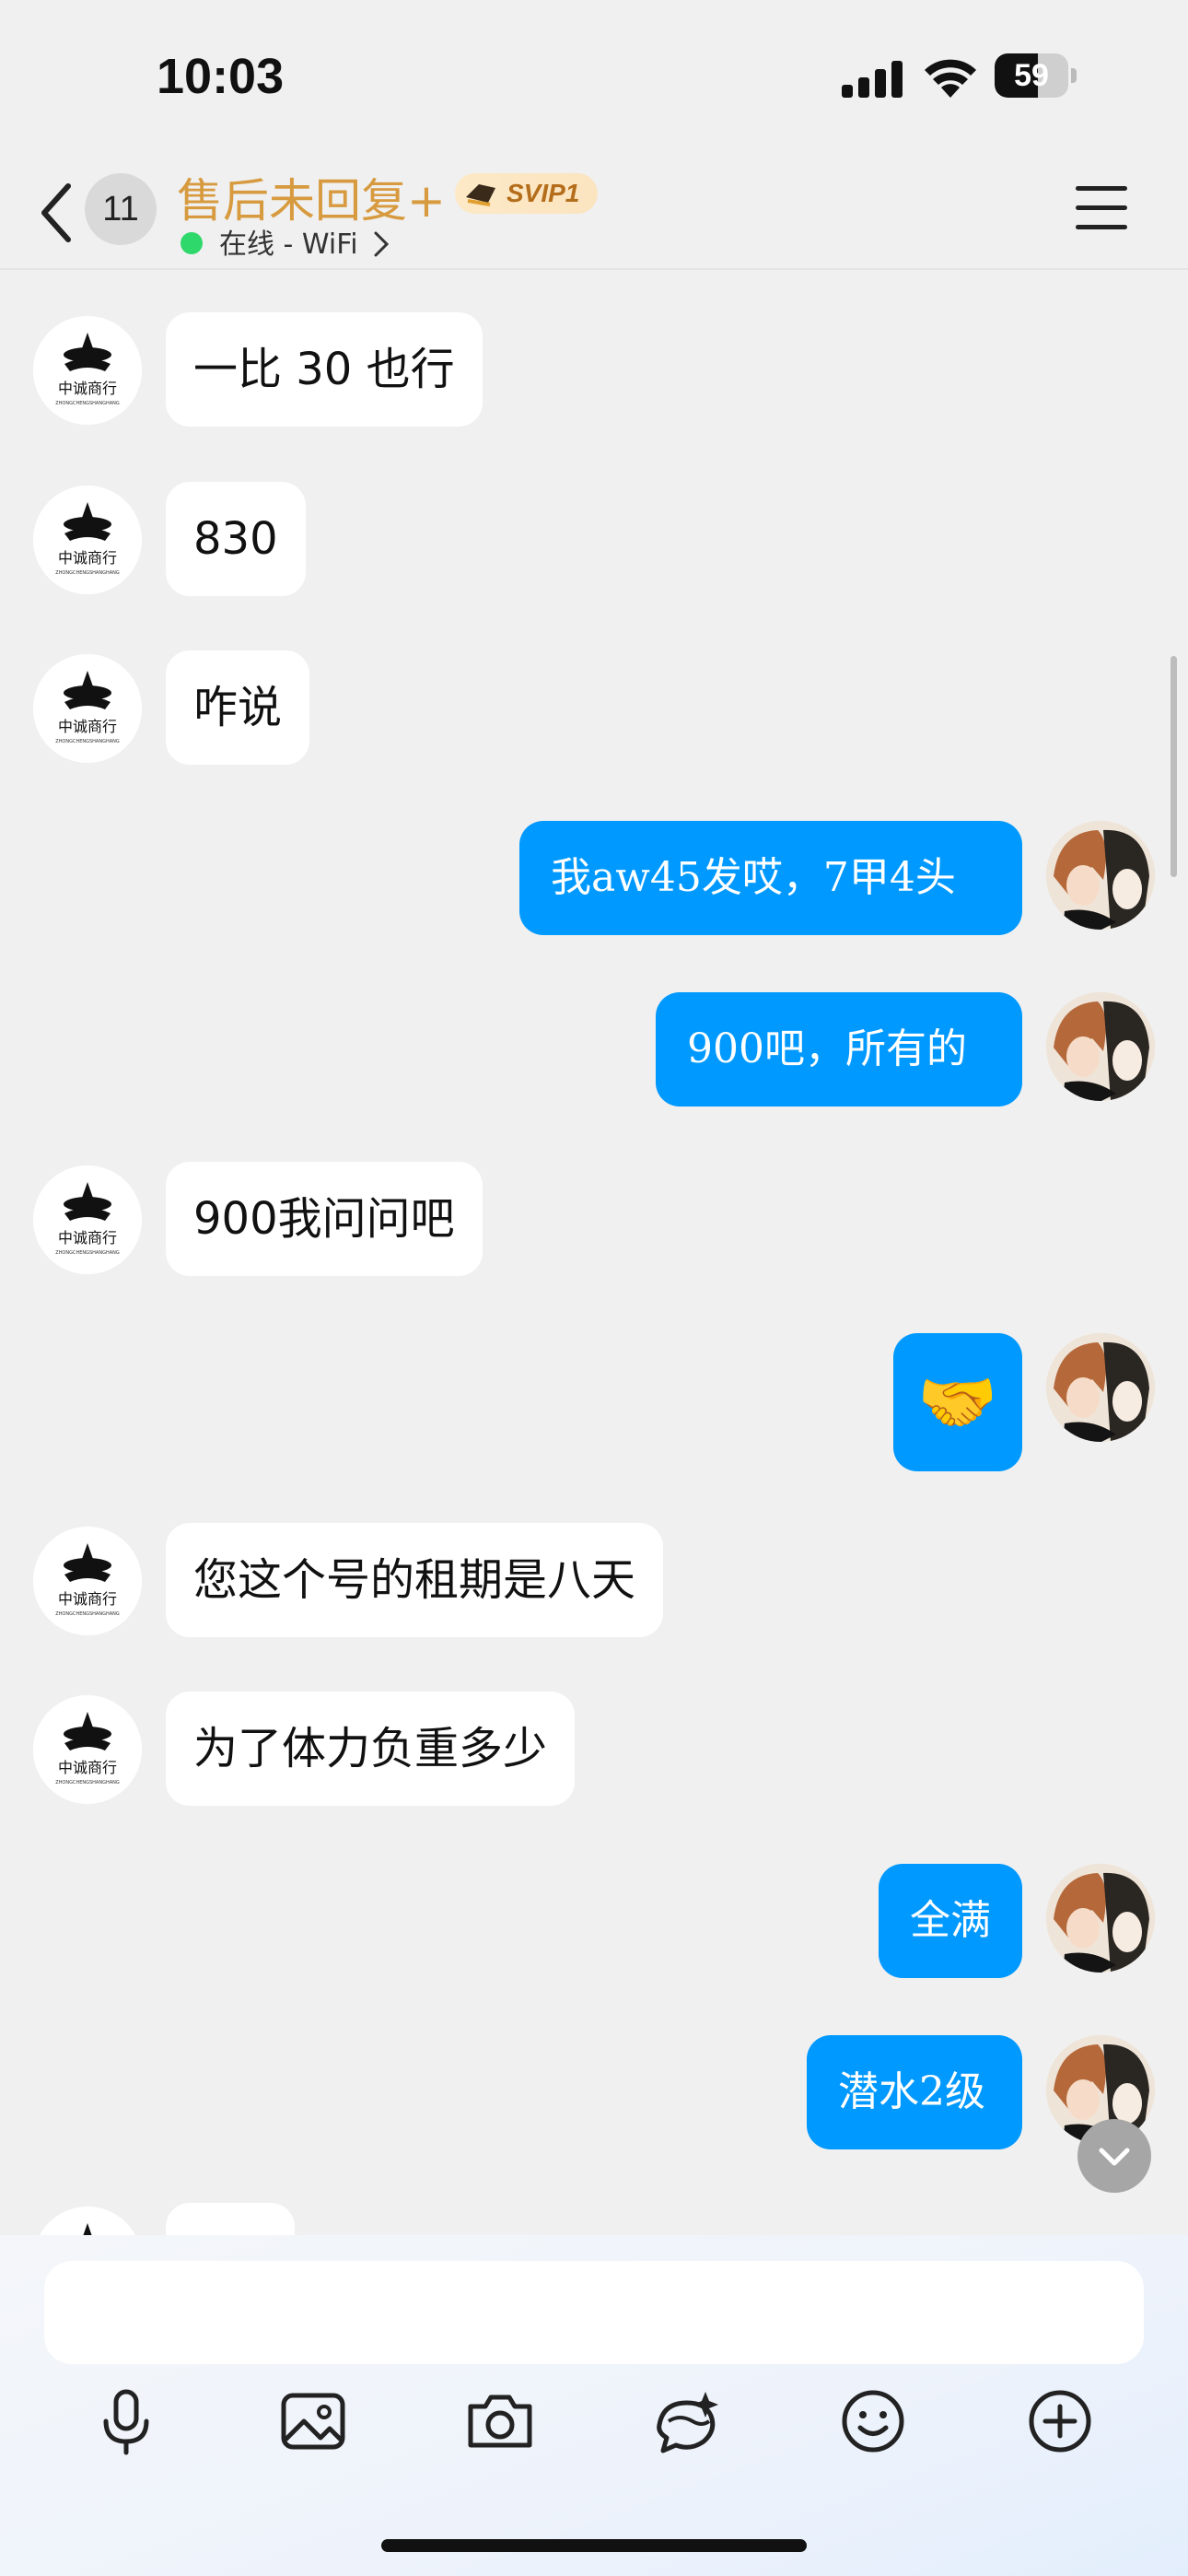 This screenshot has height=2576, width=1188. I want to click on online-status: 在线 - WiFi, so click(285, 241).